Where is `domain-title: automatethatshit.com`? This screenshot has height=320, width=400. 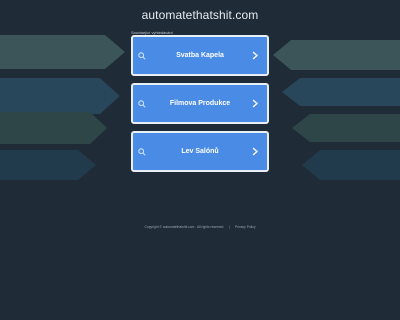
domain-title: automatethatshit.com is located at coordinates (200, 15).